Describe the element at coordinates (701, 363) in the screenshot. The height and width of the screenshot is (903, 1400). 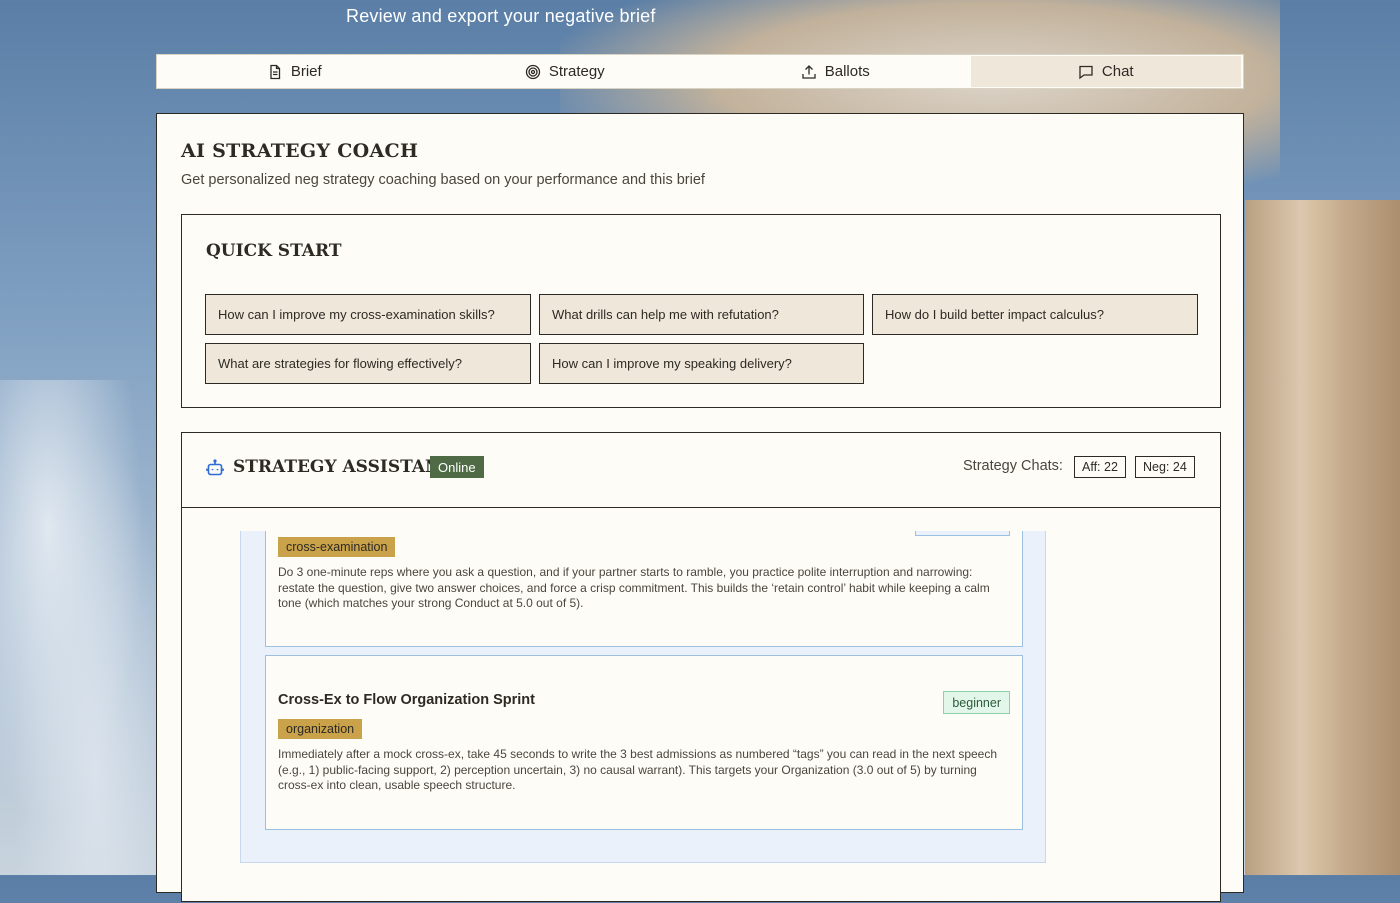
I see `quick-start-button: How can I improve my speaking delivery?` at that location.